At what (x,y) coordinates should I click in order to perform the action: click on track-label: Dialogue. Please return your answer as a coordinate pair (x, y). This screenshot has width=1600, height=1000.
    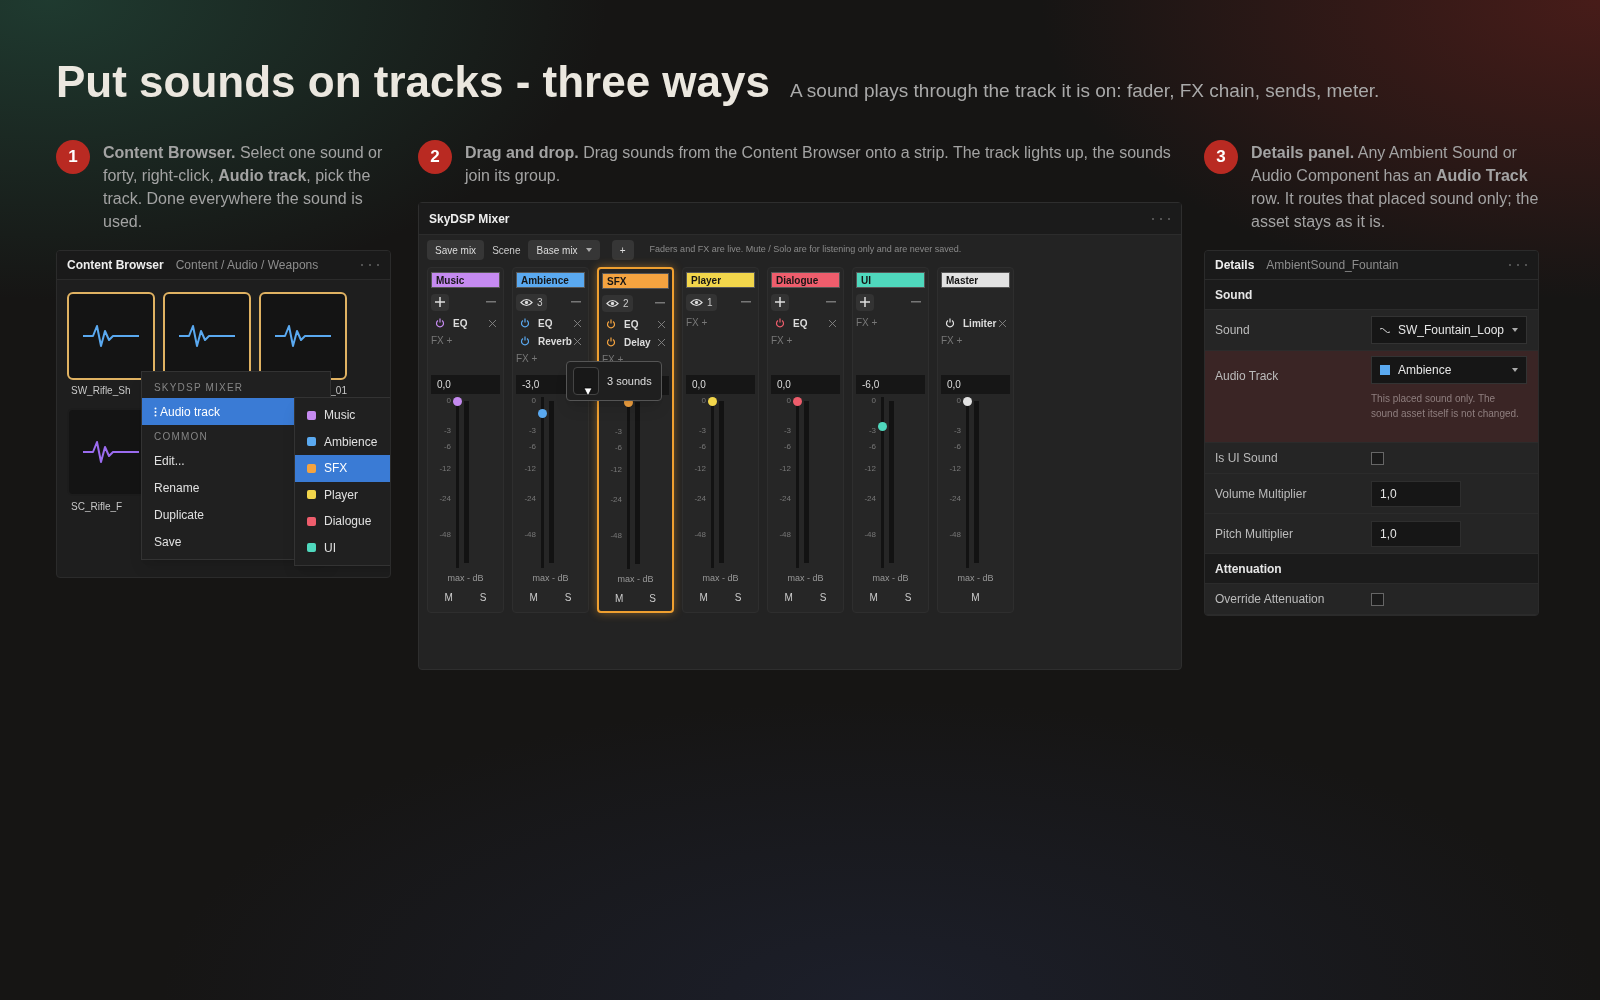
    Looking at the image, I should click on (805, 280).